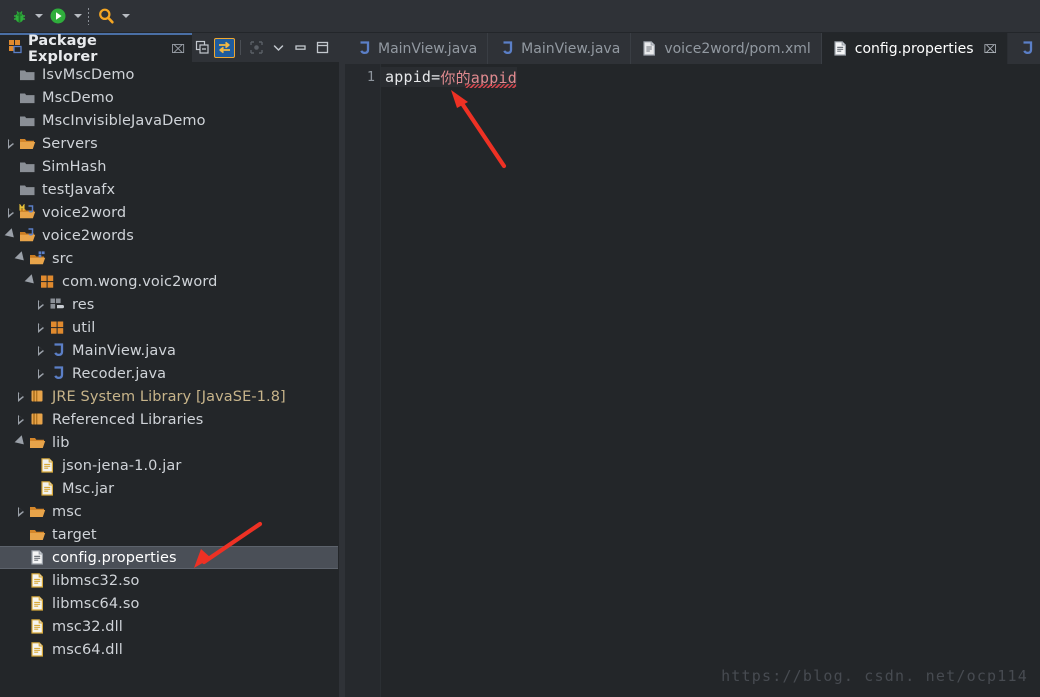  I want to click on java-project-icon, so click(27, 235).